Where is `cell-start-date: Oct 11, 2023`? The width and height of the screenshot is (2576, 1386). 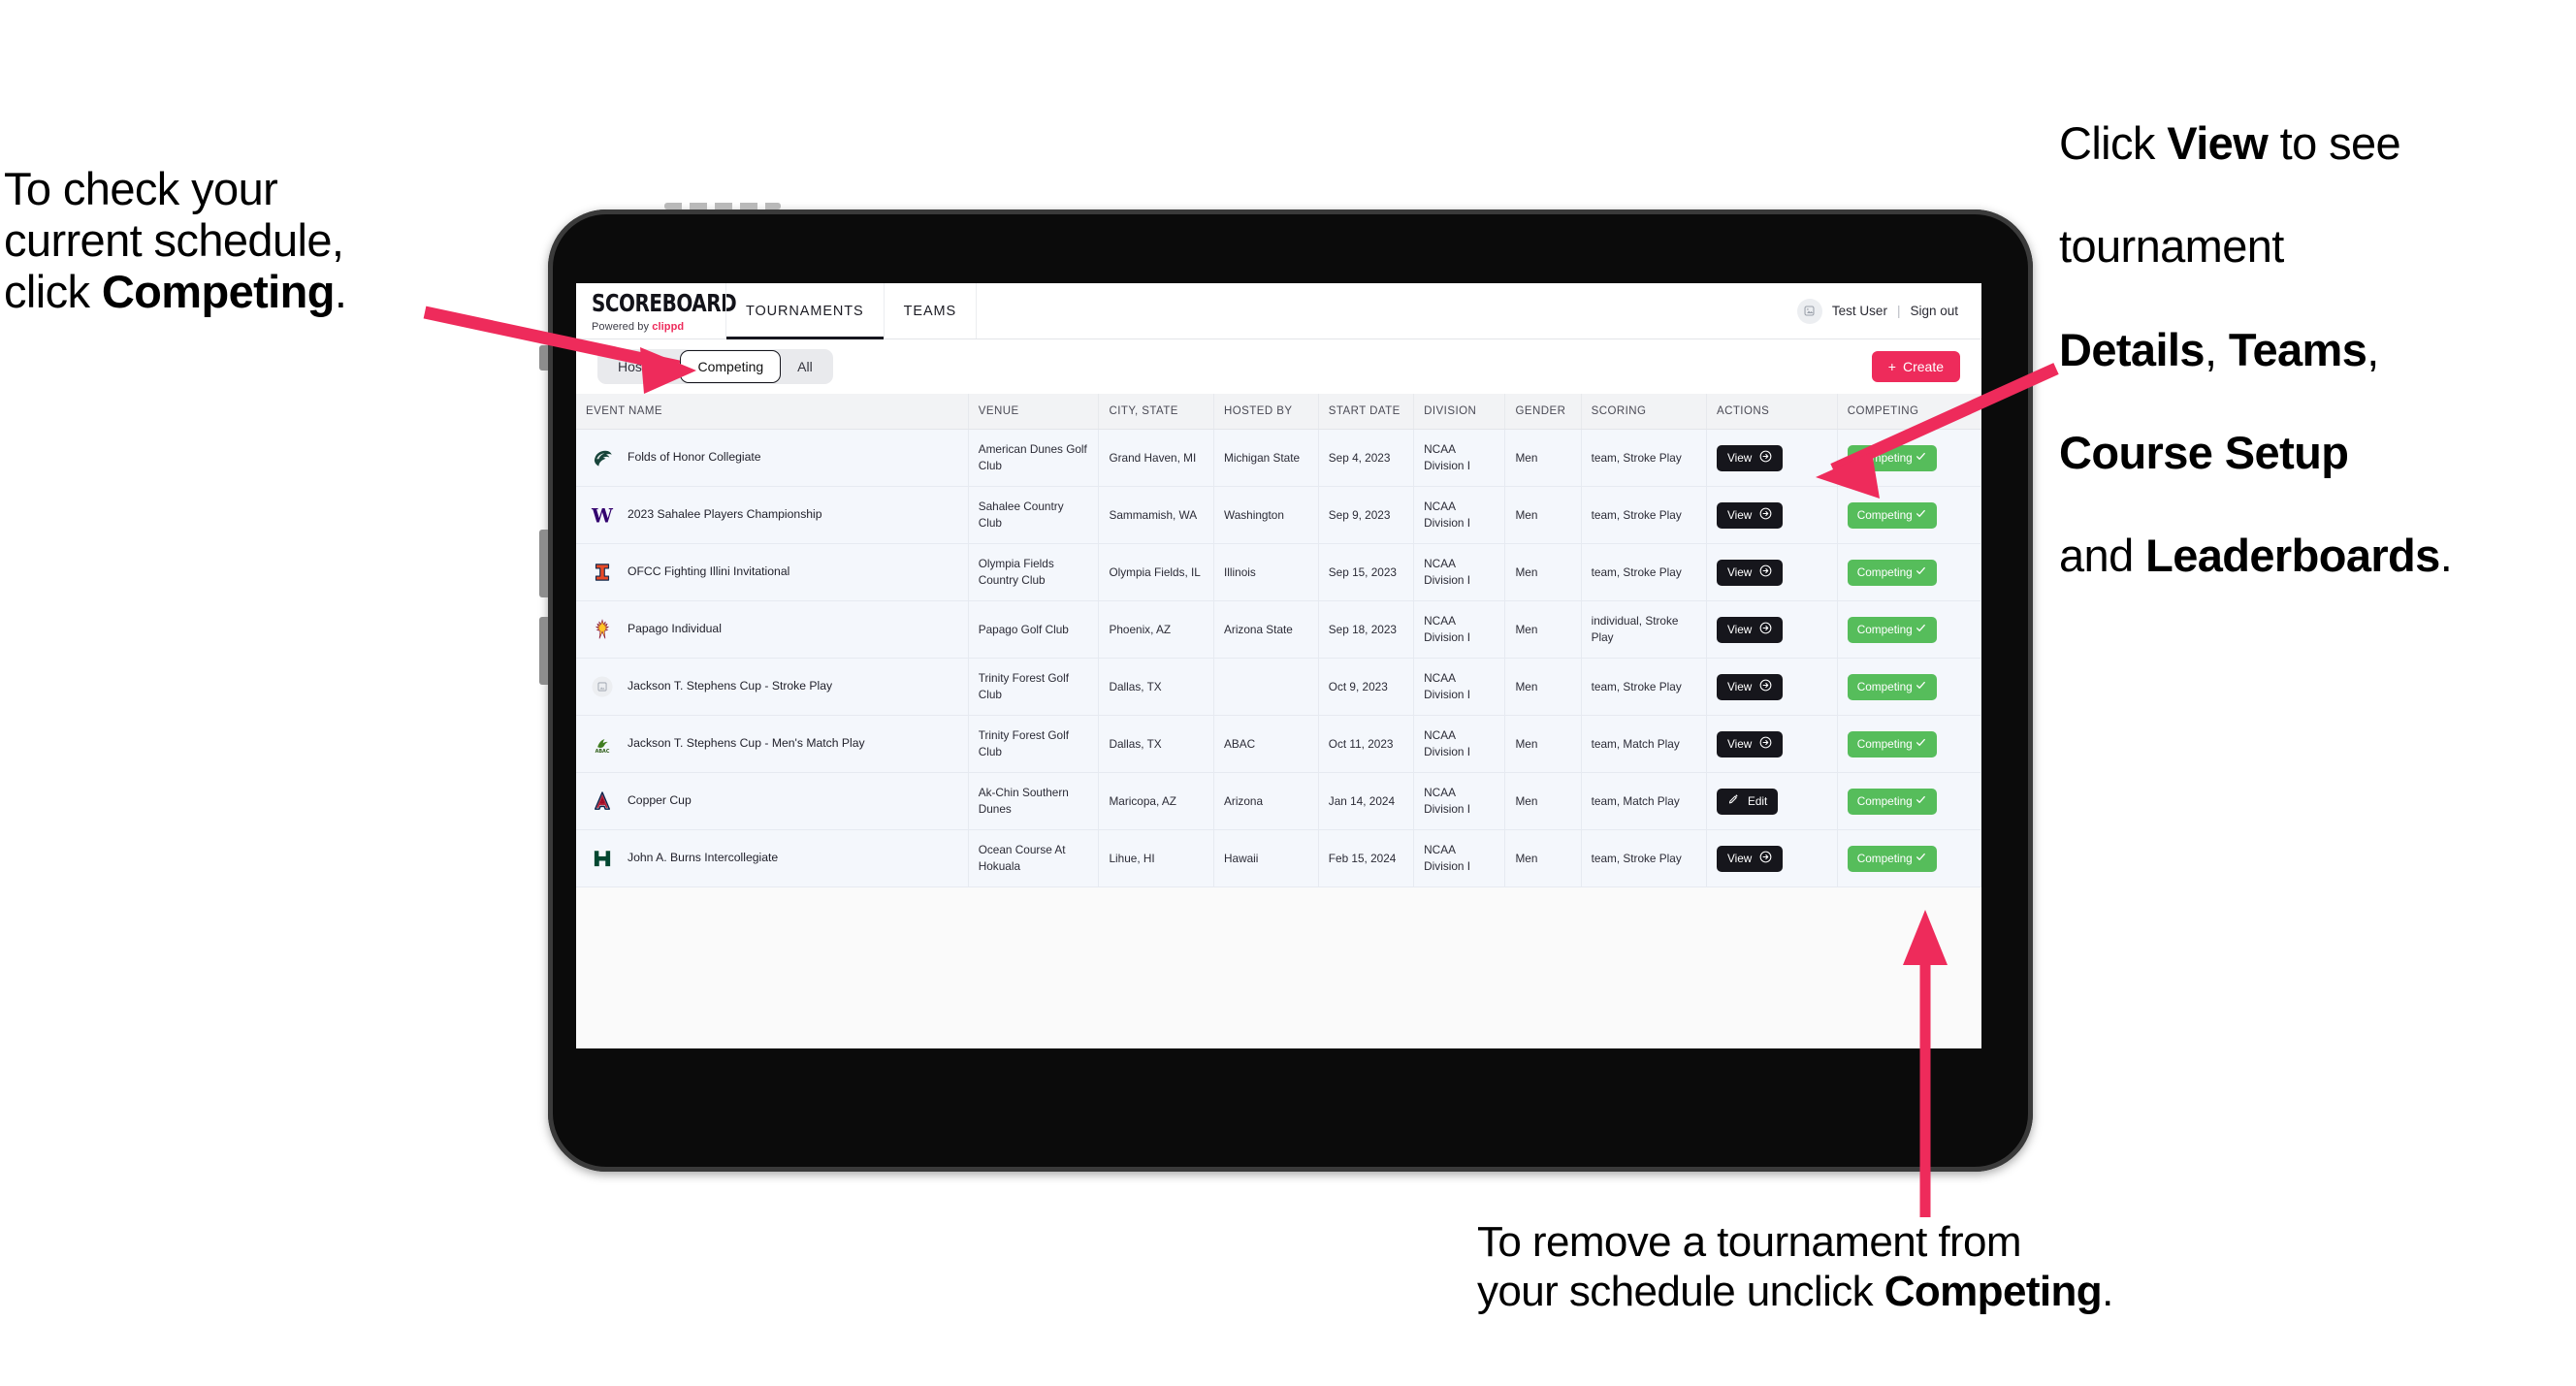 cell-start-date: Oct 11, 2023 is located at coordinates (1366, 744).